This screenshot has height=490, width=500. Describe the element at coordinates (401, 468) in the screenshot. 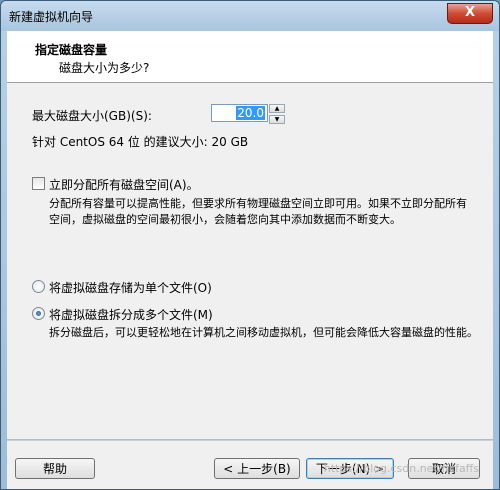

I see `watermark-text: https://blog.csdn.net/ffcfaffs` at that location.